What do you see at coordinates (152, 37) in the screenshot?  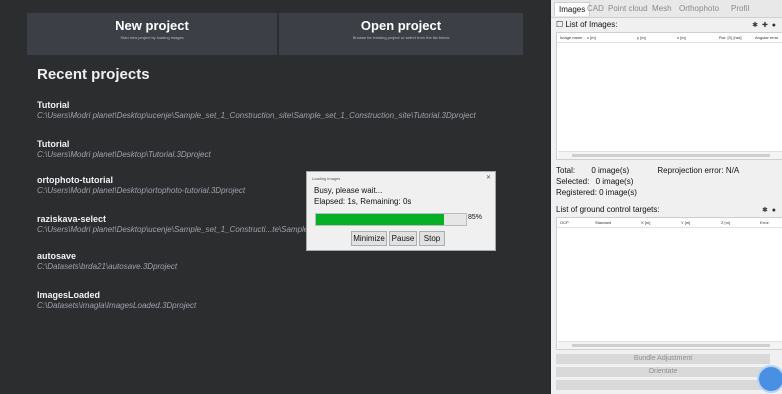 I see `new-project-subtitle: Start new project by loading images` at bounding box center [152, 37].